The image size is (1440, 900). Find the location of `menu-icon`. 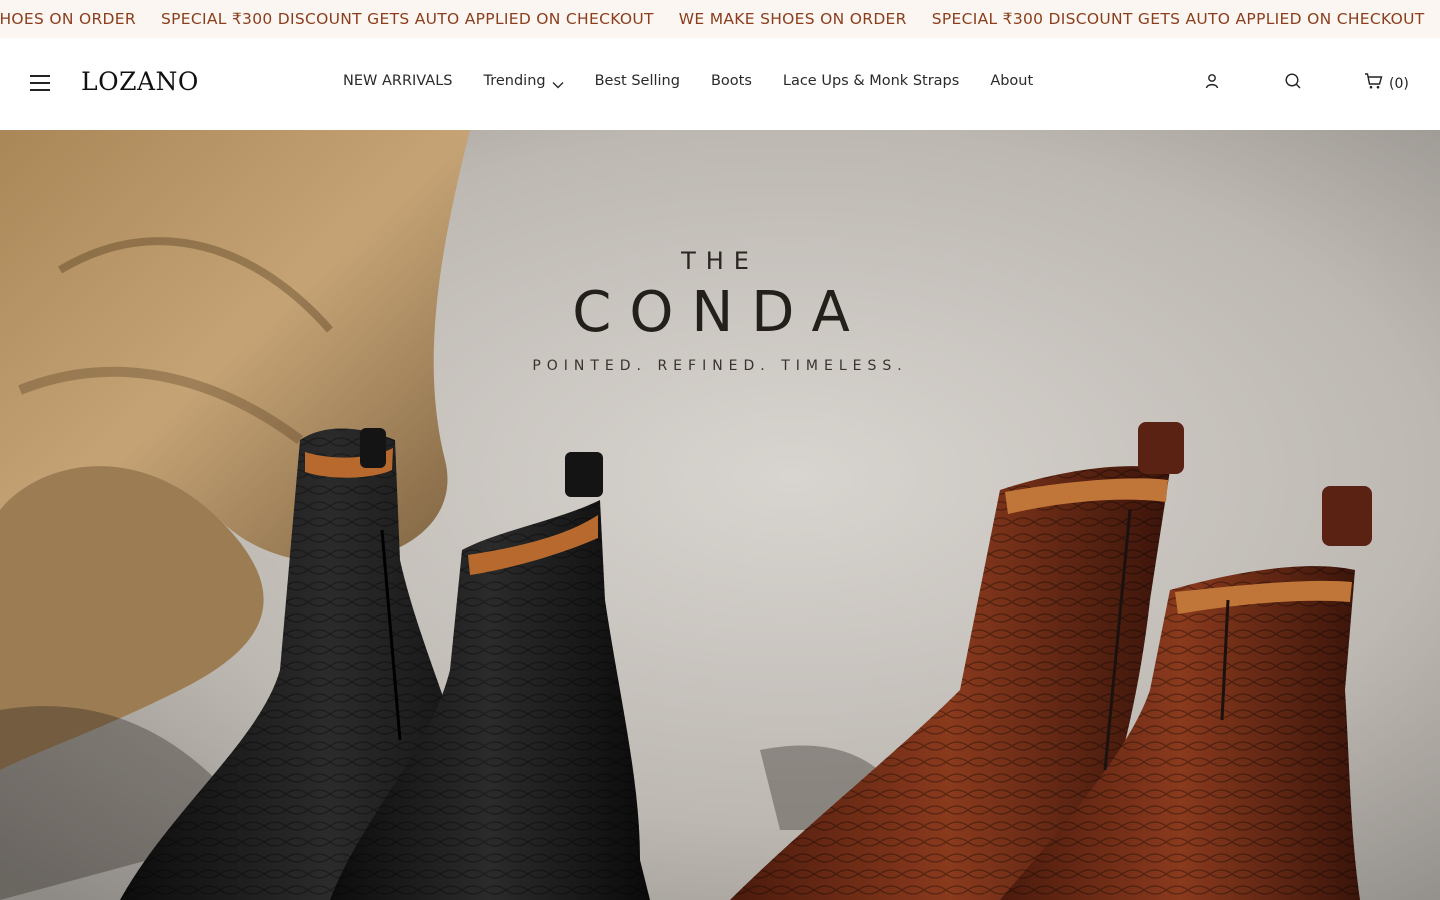

menu-icon is located at coordinates (40, 83).